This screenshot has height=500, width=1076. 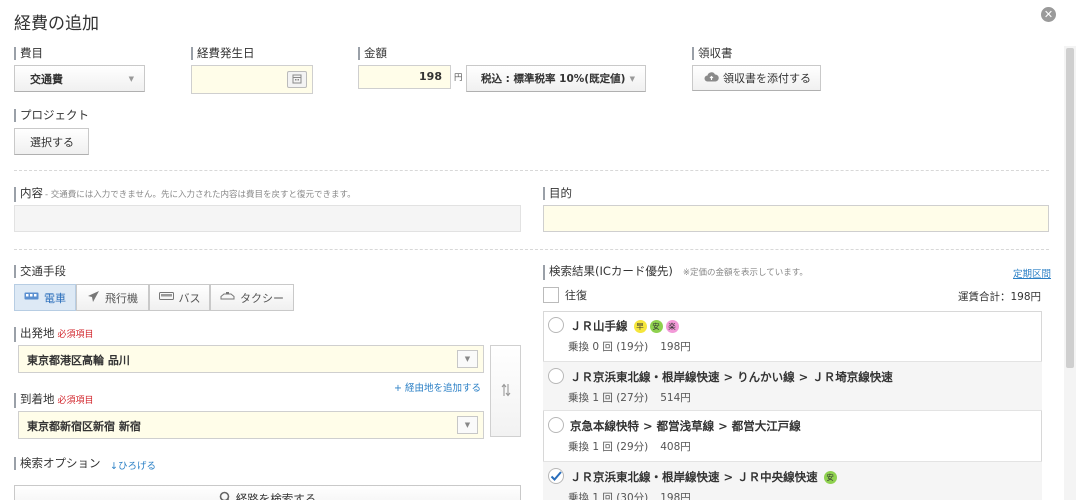 I want to click on route-title: ＪＲ京浜東北線・根岸線快速 > ＪＲ中央線快速 安, so click(x=703, y=477).